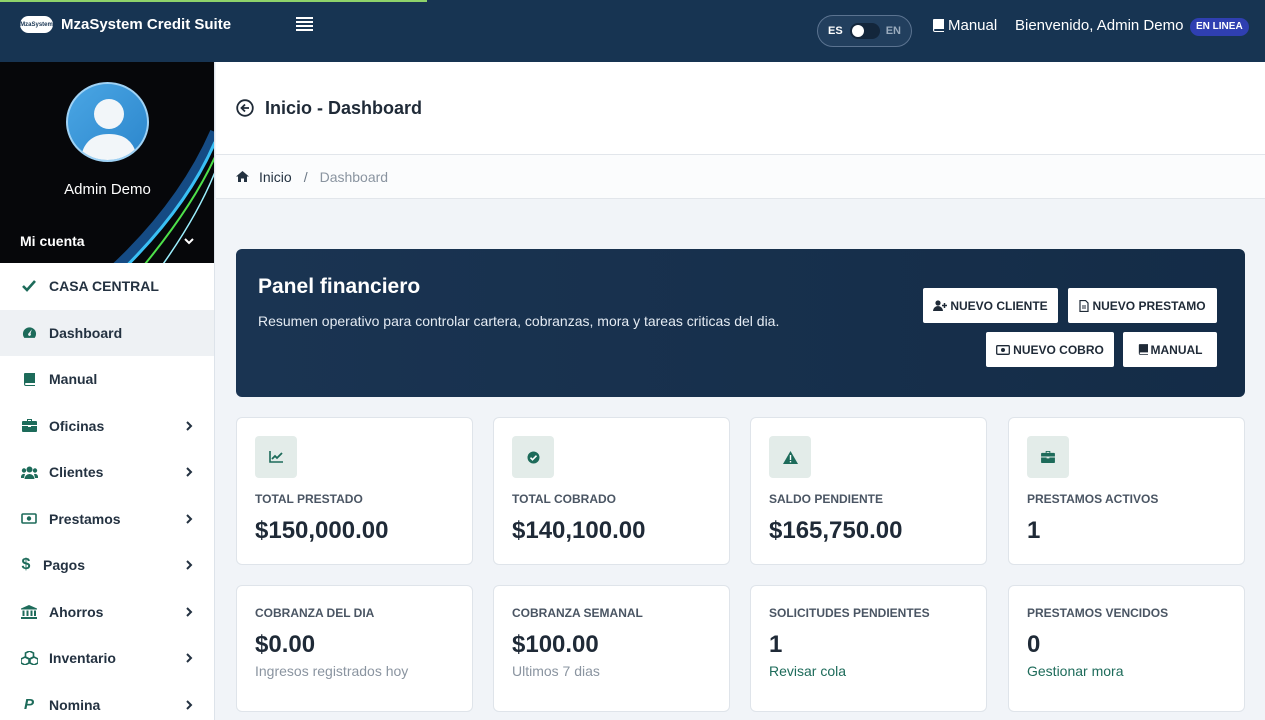 Image resolution: width=1265 pixels, height=720 pixels. What do you see at coordinates (940, 305) in the screenshot?
I see `user-plus-icon` at bounding box center [940, 305].